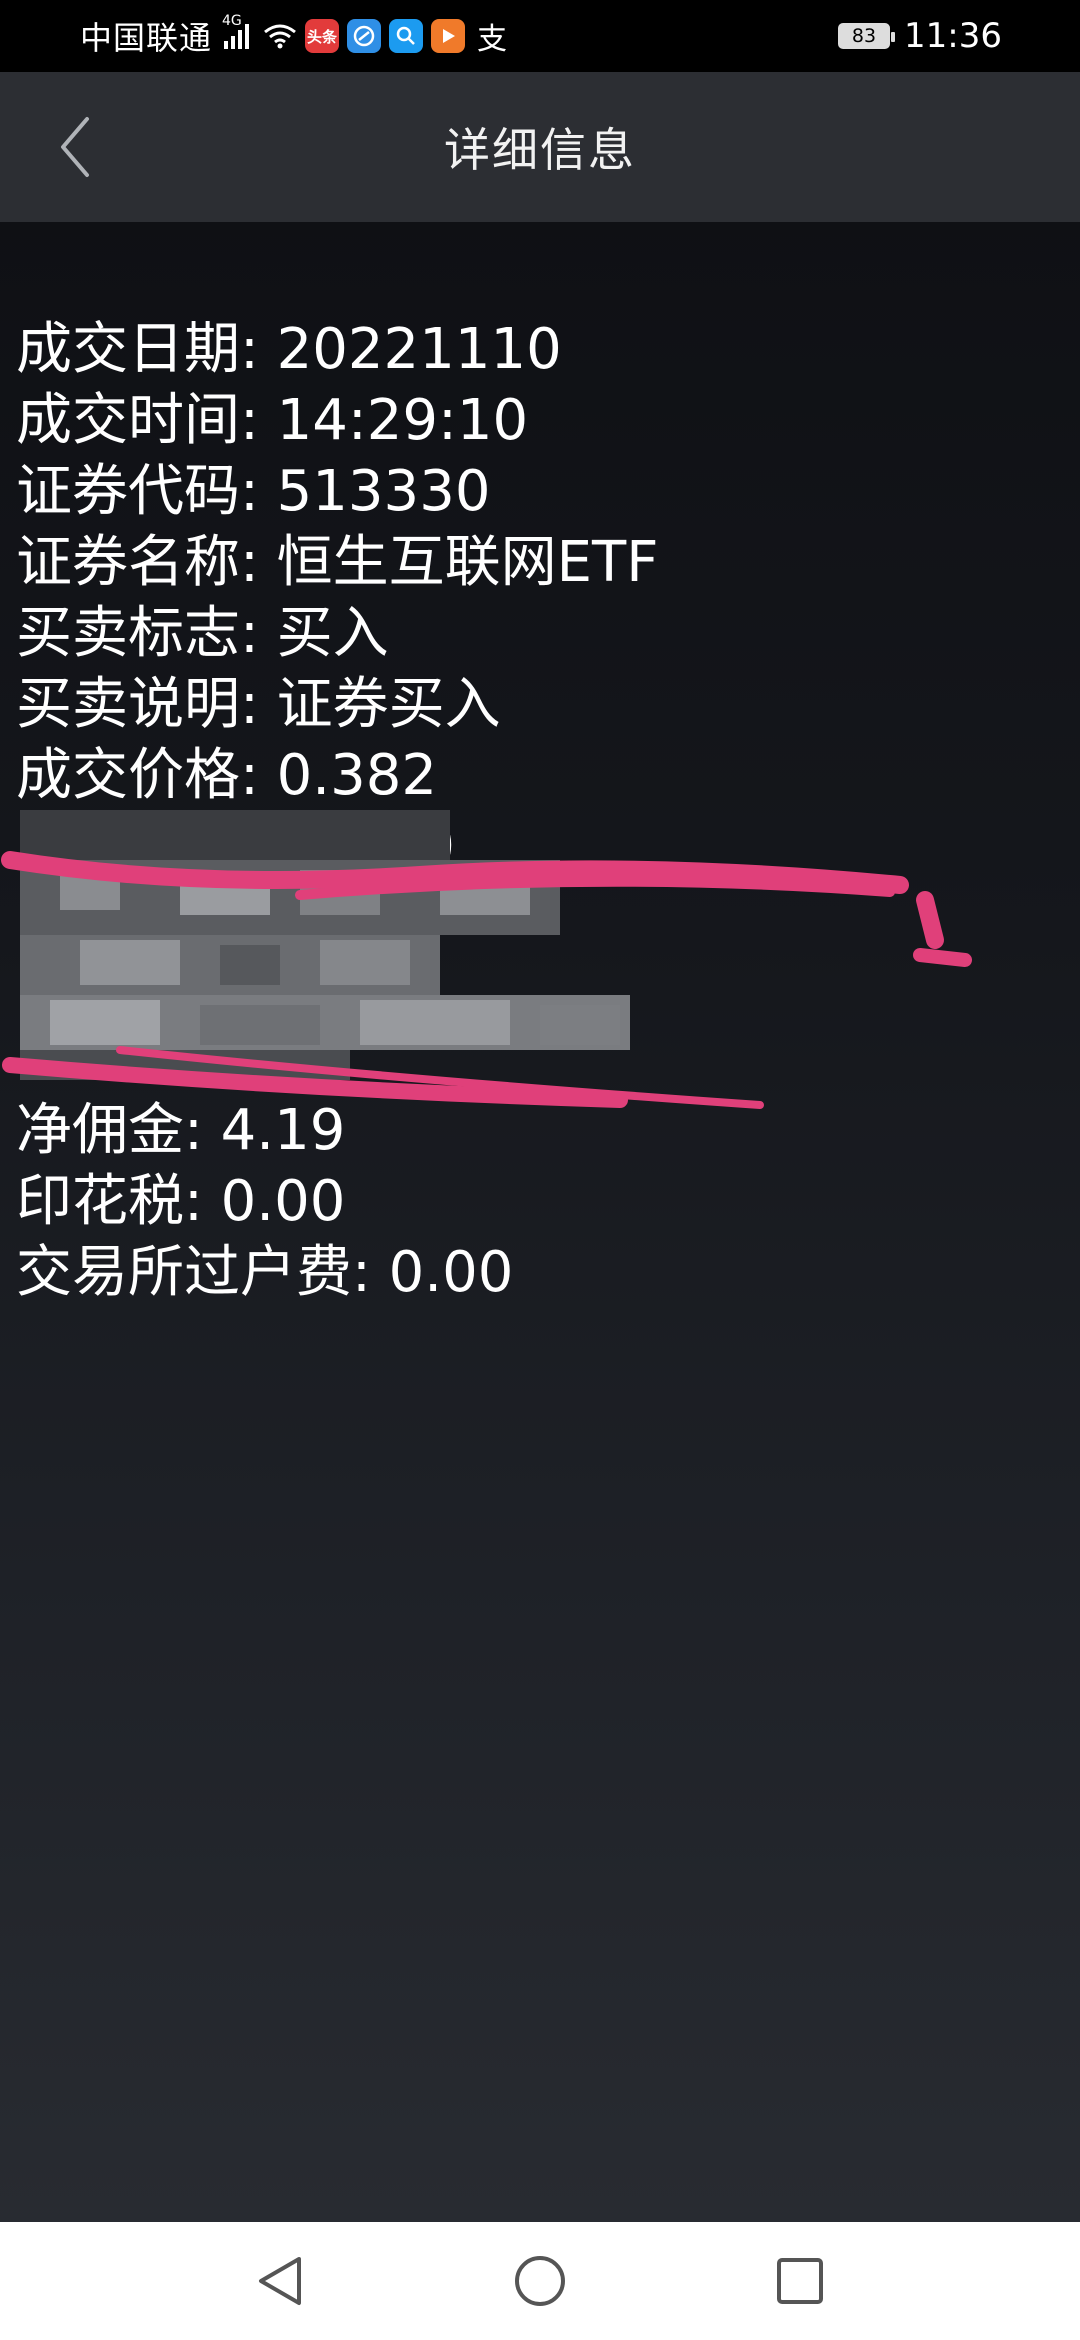 The image size is (1080, 2340). What do you see at coordinates (867, 36) in the screenshot?
I see `battery-icon: 83` at bounding box center [867, 36].